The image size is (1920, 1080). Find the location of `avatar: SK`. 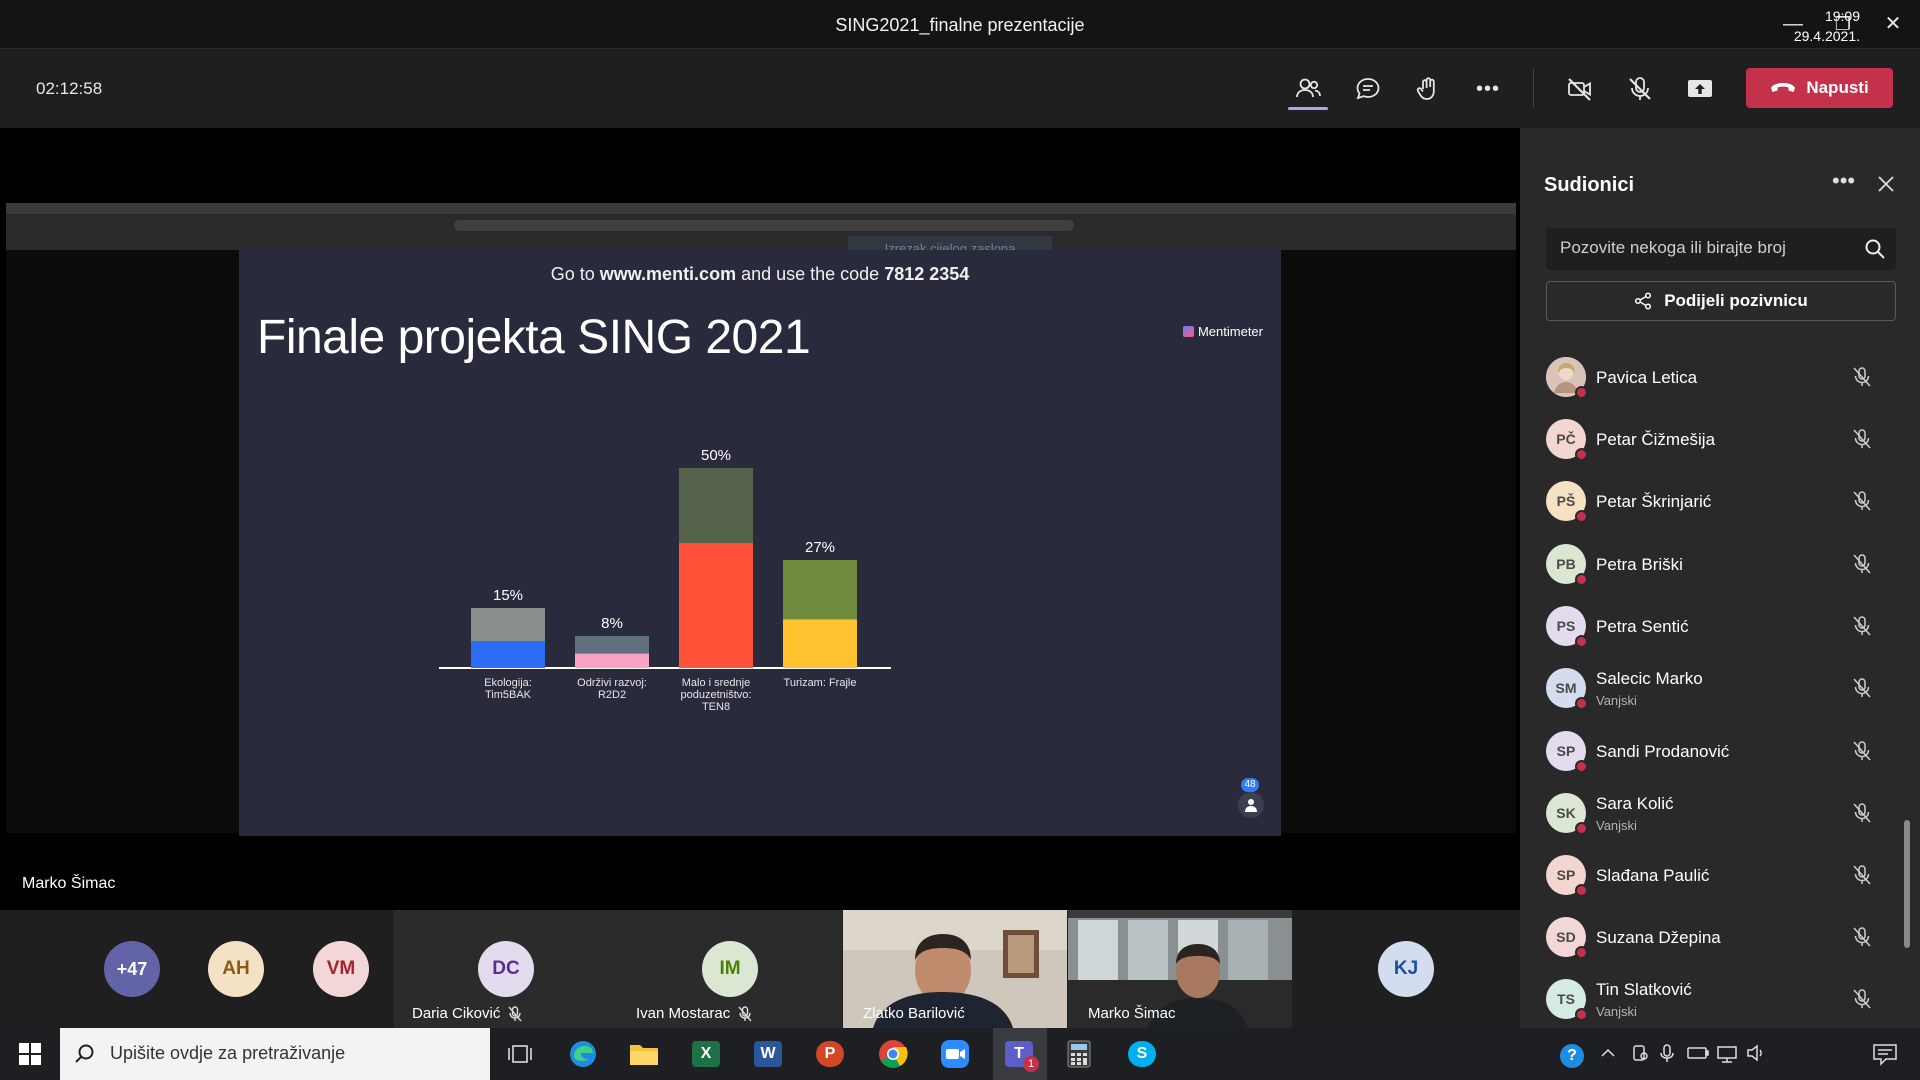

avatar: SK is located at coordinates (1567, 814).